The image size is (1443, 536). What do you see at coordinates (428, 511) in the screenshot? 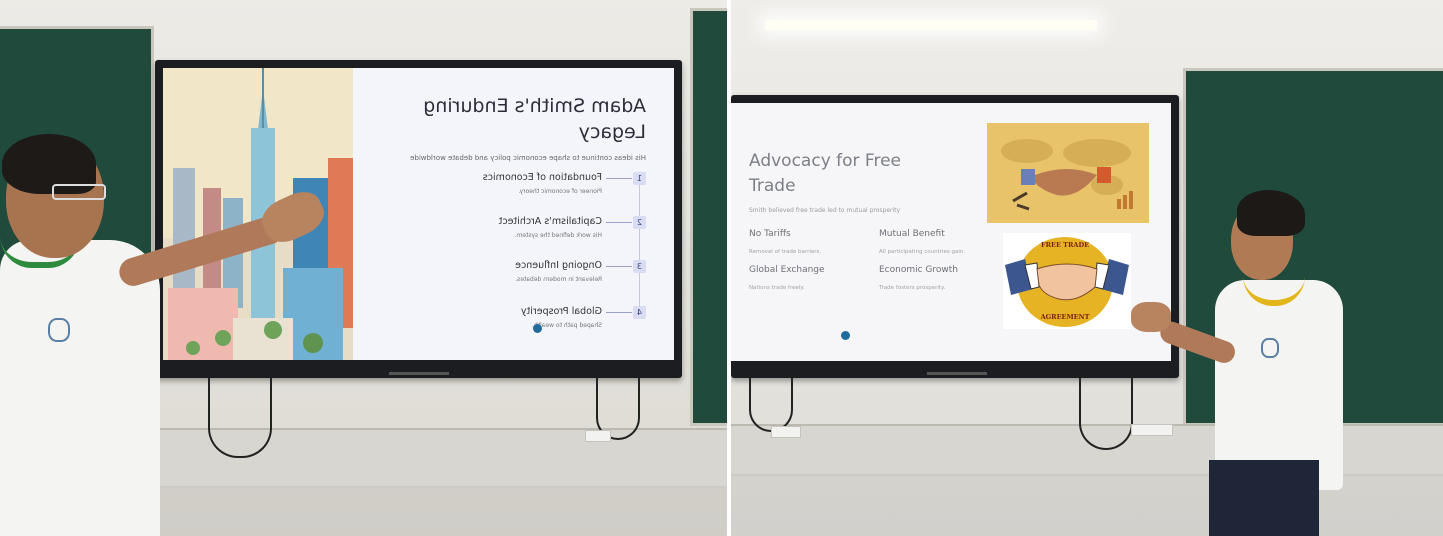
I see `wall-lower` at bounding box center [428, 511].